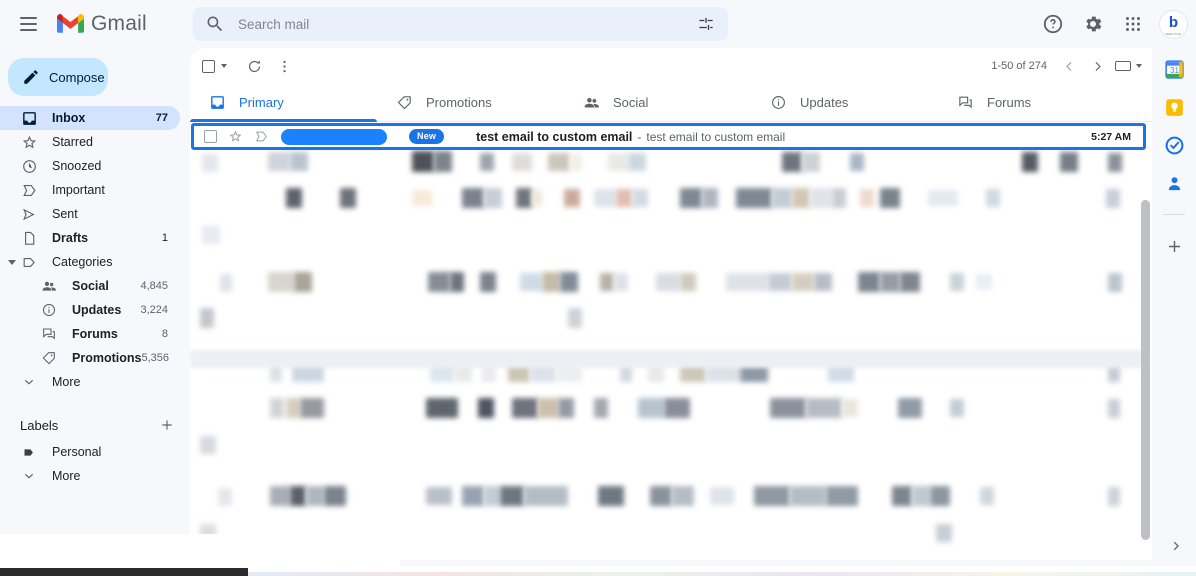  What do you see at coordinates (1176, 548) in the screenshot?
I see `chevron-right-icon` at bounding box center [1176, 548].